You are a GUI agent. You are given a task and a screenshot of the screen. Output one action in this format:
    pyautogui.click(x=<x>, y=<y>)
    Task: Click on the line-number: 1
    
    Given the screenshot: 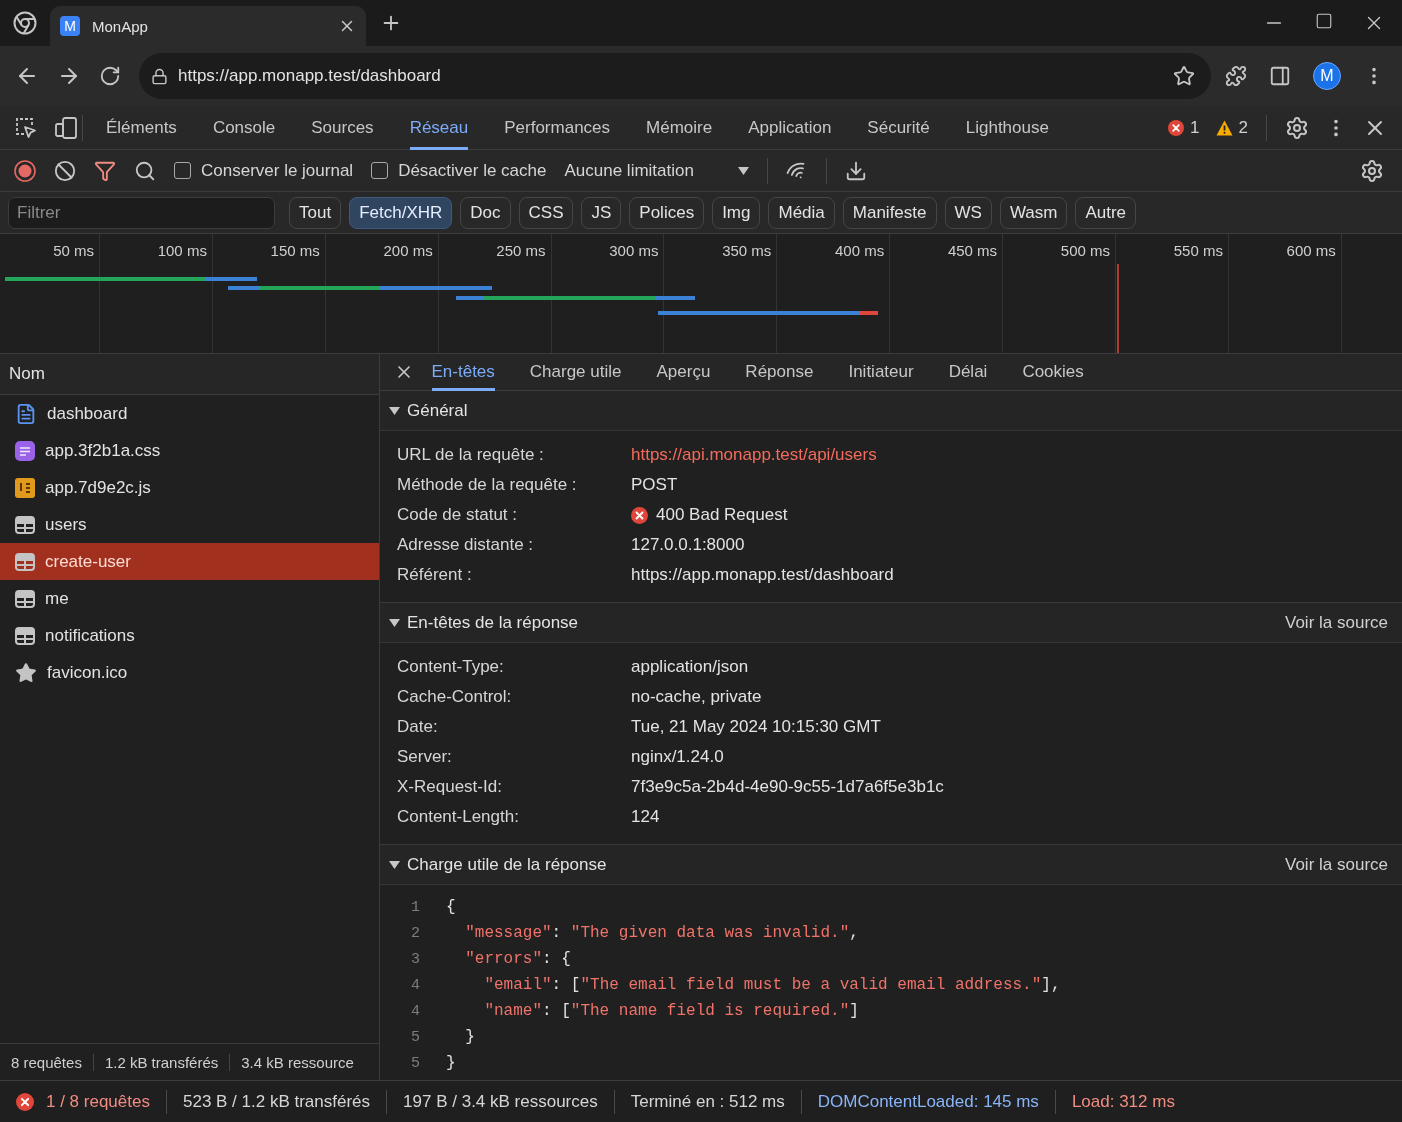 What is the action you would take?
    pyautogui.click(x=415, y=907)
    